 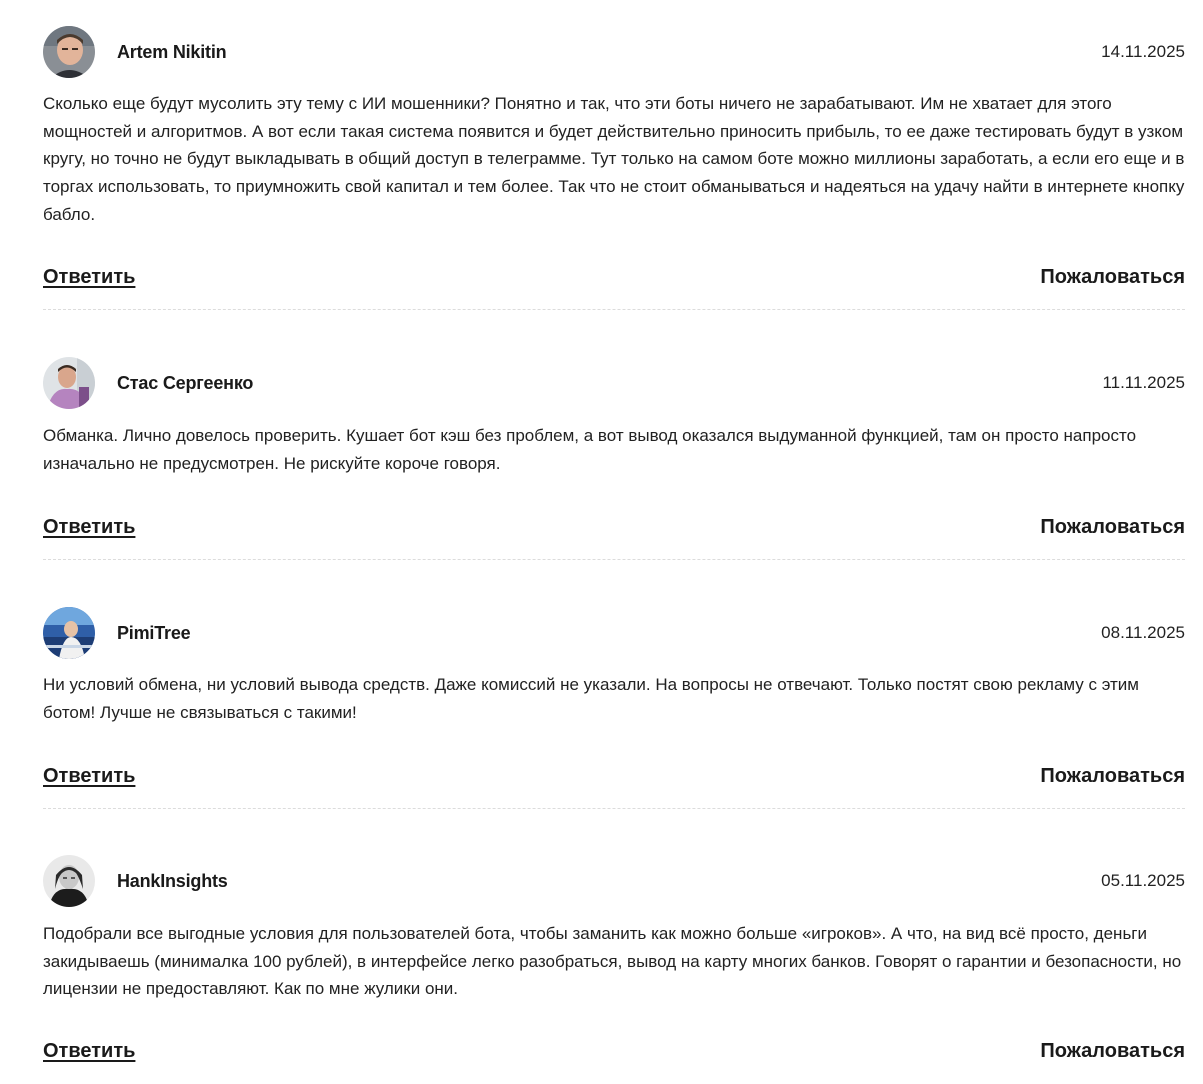 I want to click on comment-header: HankInsights 05.11.2025, so click(x=614, y=881).